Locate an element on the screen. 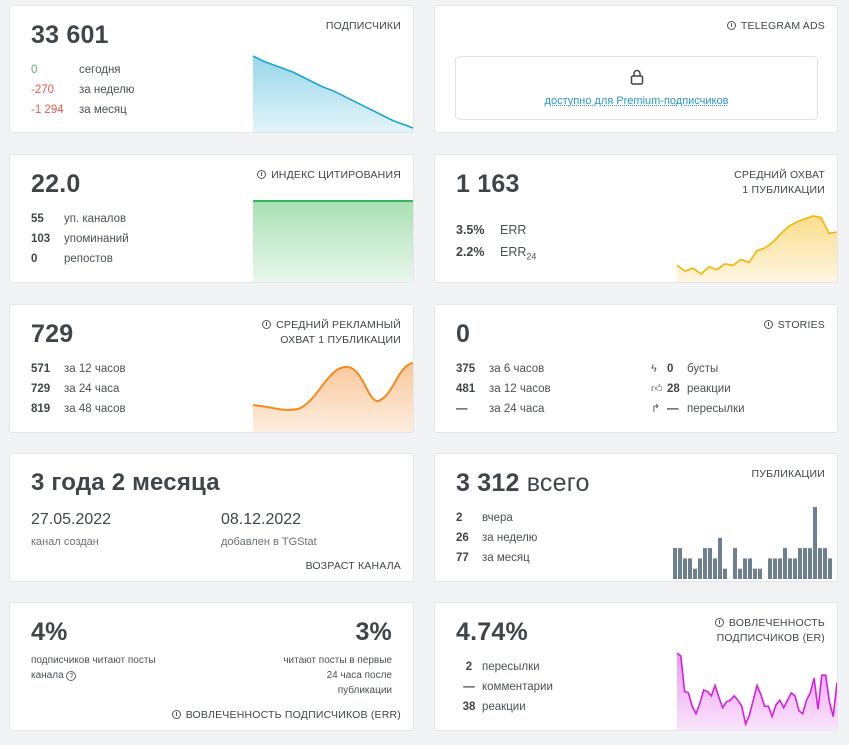  stories-forwards-value: — is located at coordinates (673, 409).